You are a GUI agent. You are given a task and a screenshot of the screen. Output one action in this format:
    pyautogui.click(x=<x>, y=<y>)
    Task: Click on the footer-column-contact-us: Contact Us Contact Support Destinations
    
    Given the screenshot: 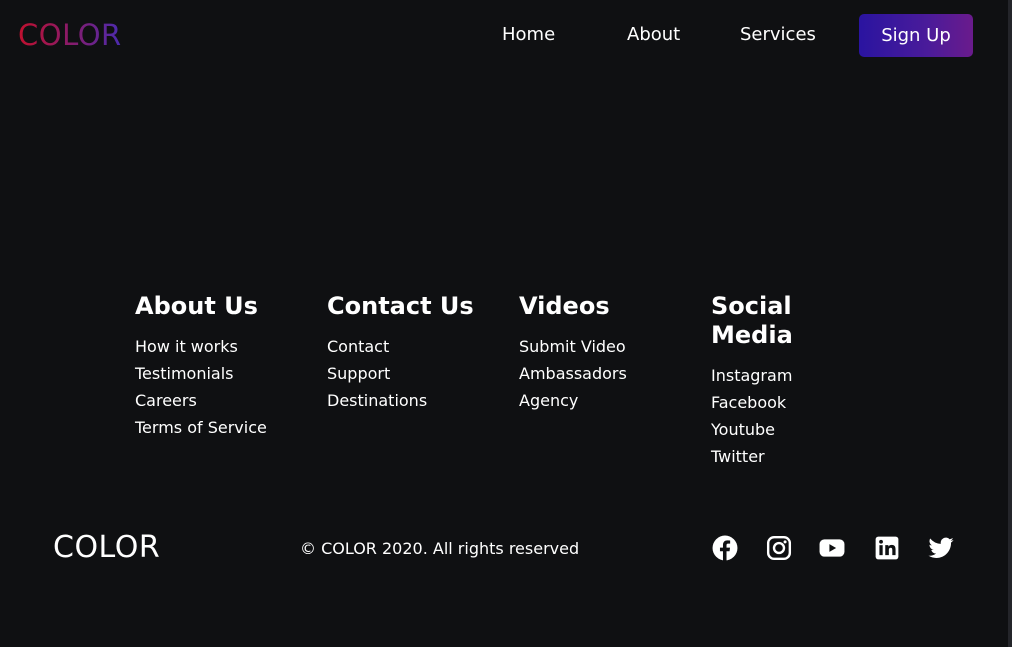 What is the action you would take?
    pyautogui.click(x=417, y=355)
    